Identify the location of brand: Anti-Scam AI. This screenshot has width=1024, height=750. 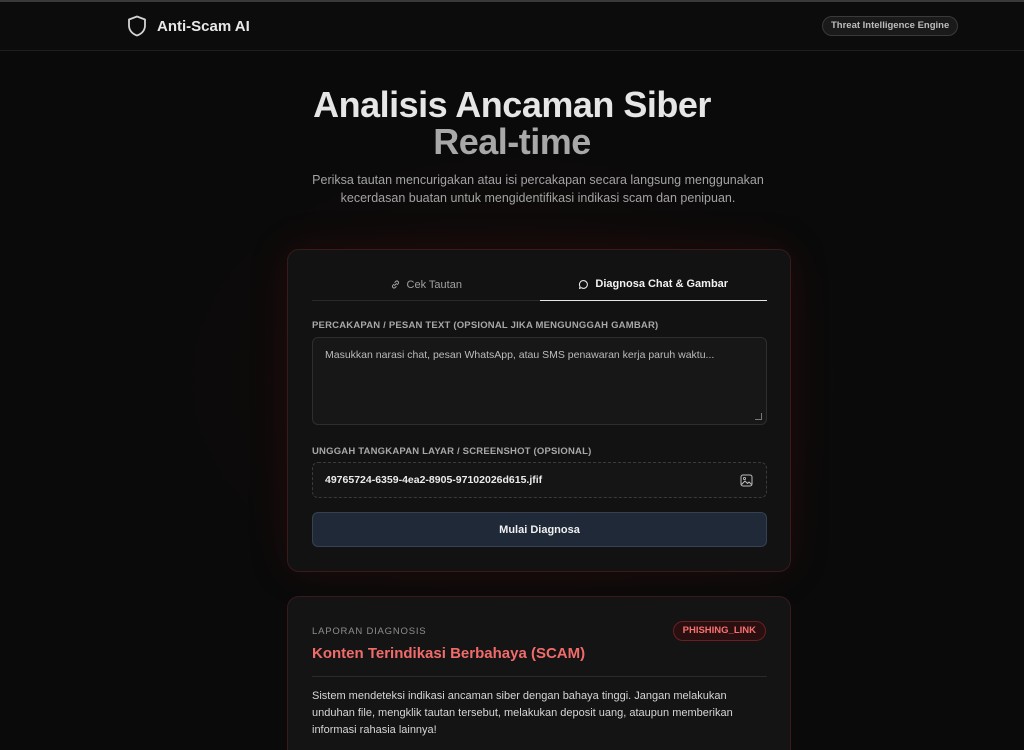
(188, 26).